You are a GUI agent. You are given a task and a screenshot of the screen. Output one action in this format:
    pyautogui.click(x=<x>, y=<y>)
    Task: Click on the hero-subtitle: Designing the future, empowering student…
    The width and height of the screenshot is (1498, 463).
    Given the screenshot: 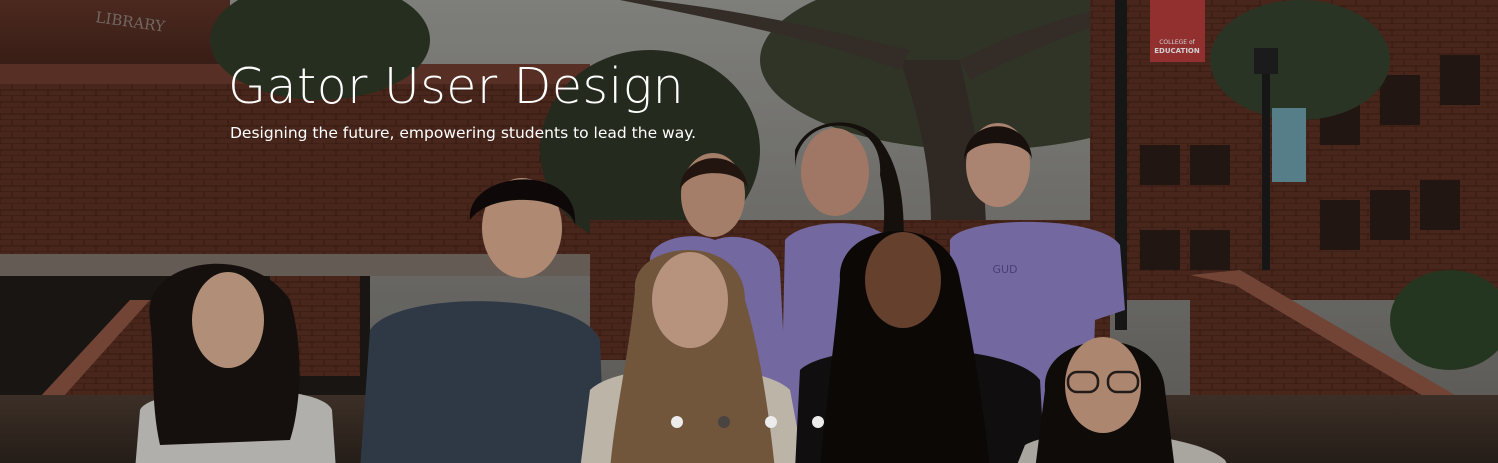 What is the action you would take?
    pyautogui.click(x=463, y=133)
    